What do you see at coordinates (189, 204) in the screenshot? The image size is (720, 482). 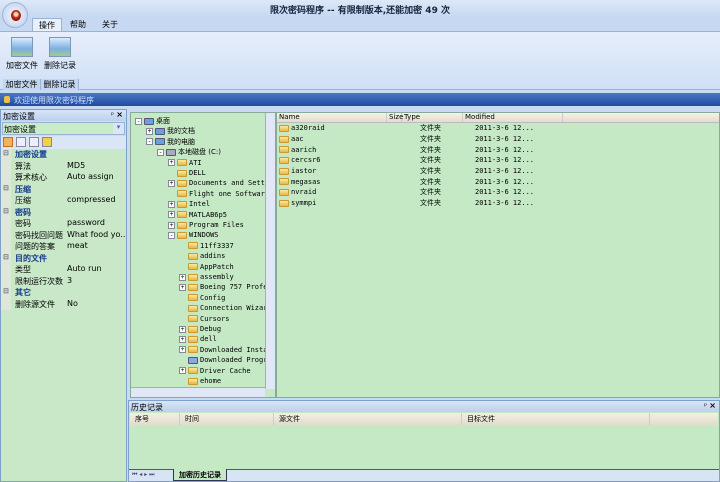 I see `tree-item: + Intel` at bounding box center [189, 204].